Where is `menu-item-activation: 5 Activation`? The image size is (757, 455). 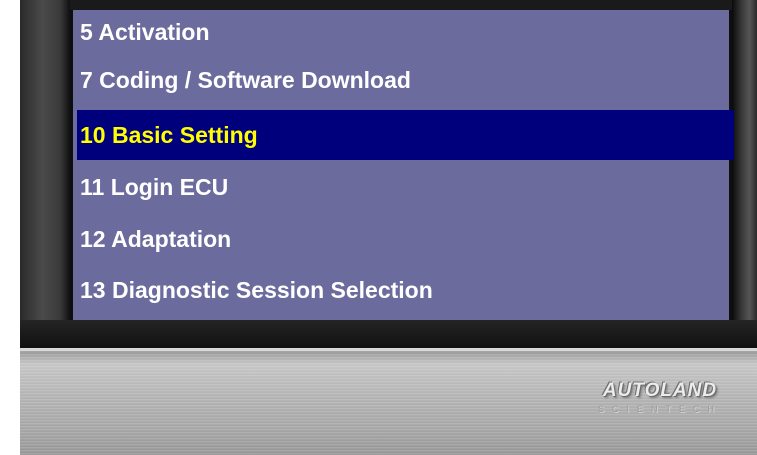 menu-item-activation: 5 Activation is located at coordinates (404, 32).